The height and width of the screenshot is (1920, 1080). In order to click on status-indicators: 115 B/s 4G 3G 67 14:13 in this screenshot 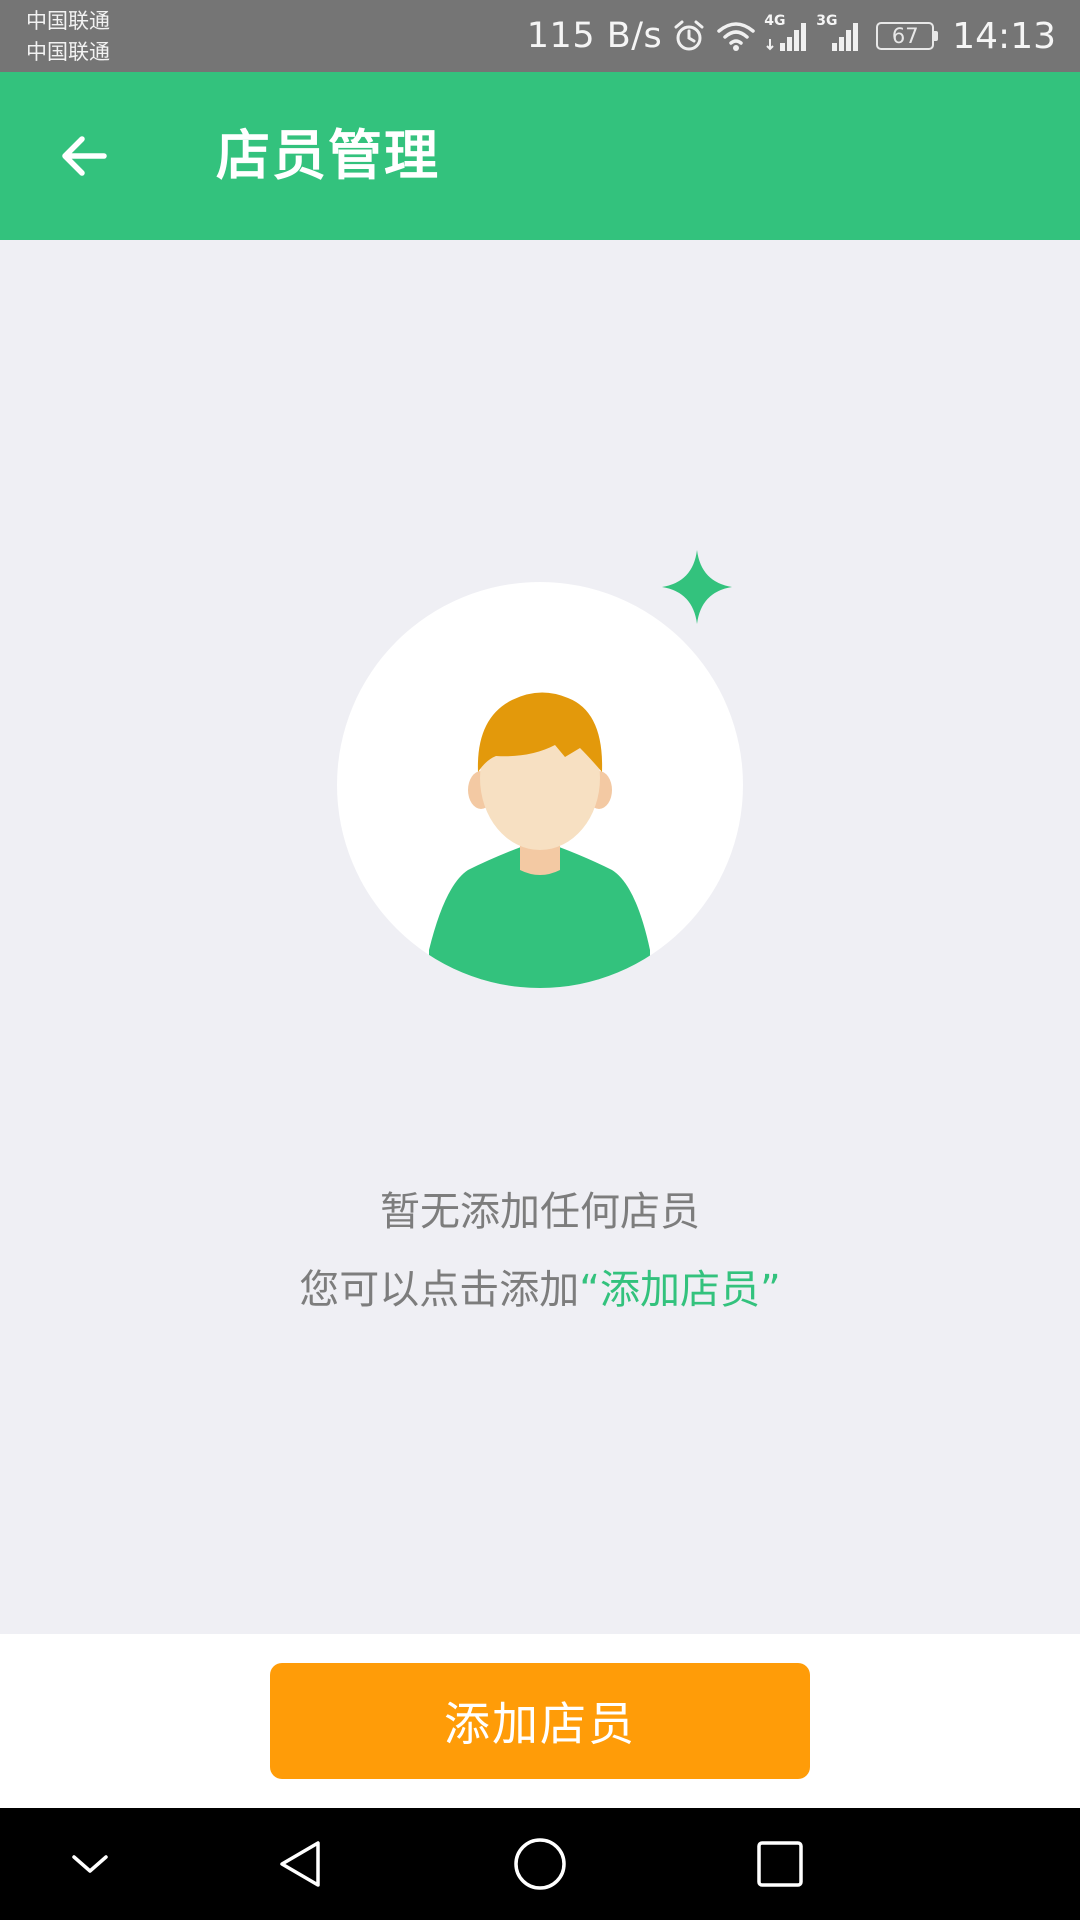, I will do `click(791, 36)`.